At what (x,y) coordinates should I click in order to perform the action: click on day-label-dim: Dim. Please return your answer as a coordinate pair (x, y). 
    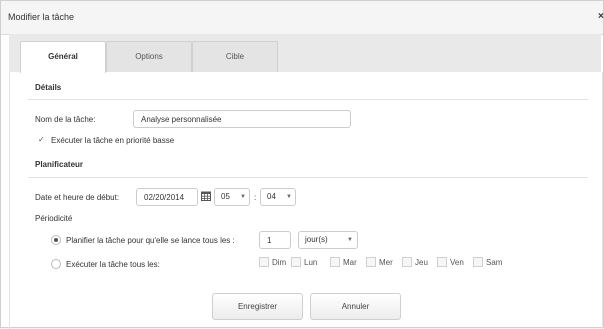
    Looking at the image, I should click on (279, 262).